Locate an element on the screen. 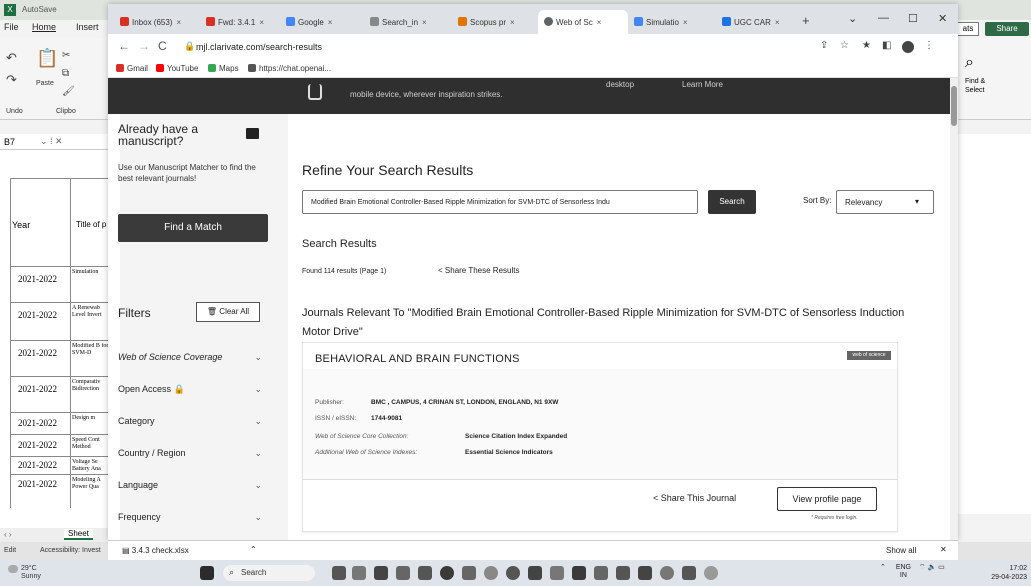 This screenshot has width=1031, height=586. menu-dots-icon: ⋮ is located at coordinates (929, 45).